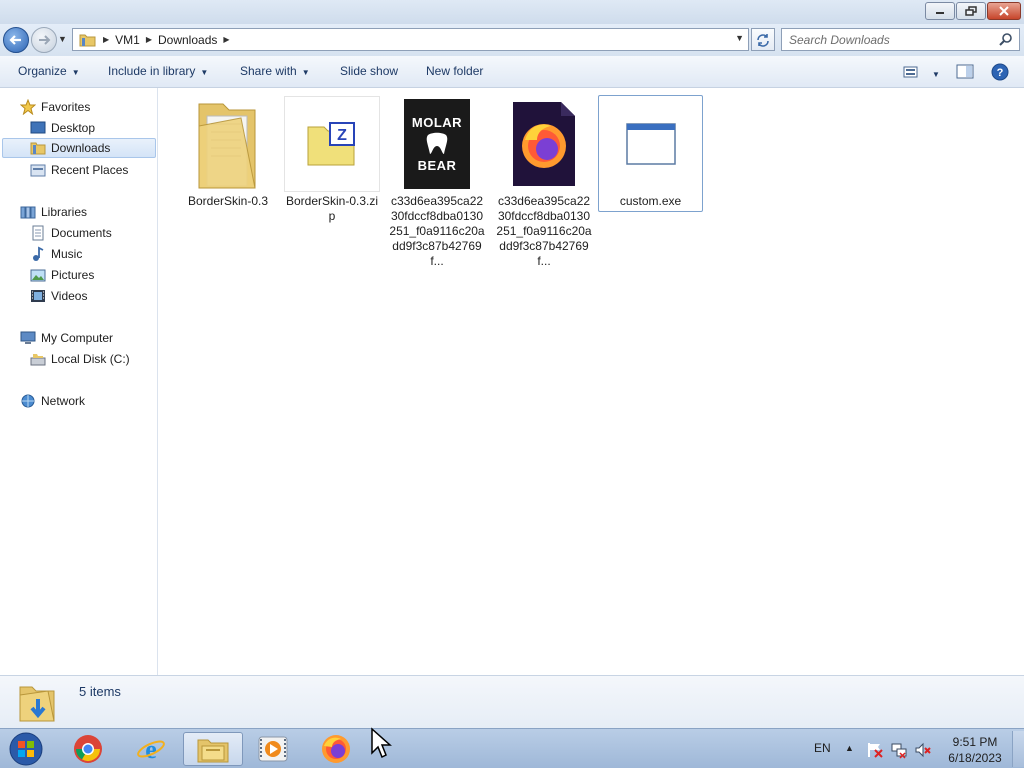 This screenshot has width=1024, height=768. I want to click on nav-my-computer: My Computer, so click(66, 338).